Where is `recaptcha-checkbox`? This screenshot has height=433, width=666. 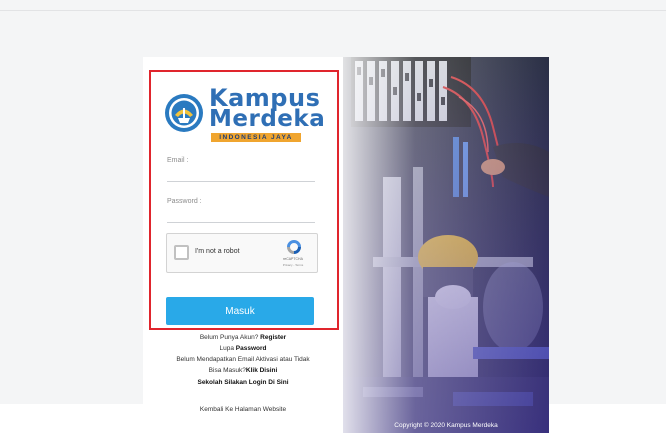 recaptcha-checkbox is located at coordinates (181, 252).